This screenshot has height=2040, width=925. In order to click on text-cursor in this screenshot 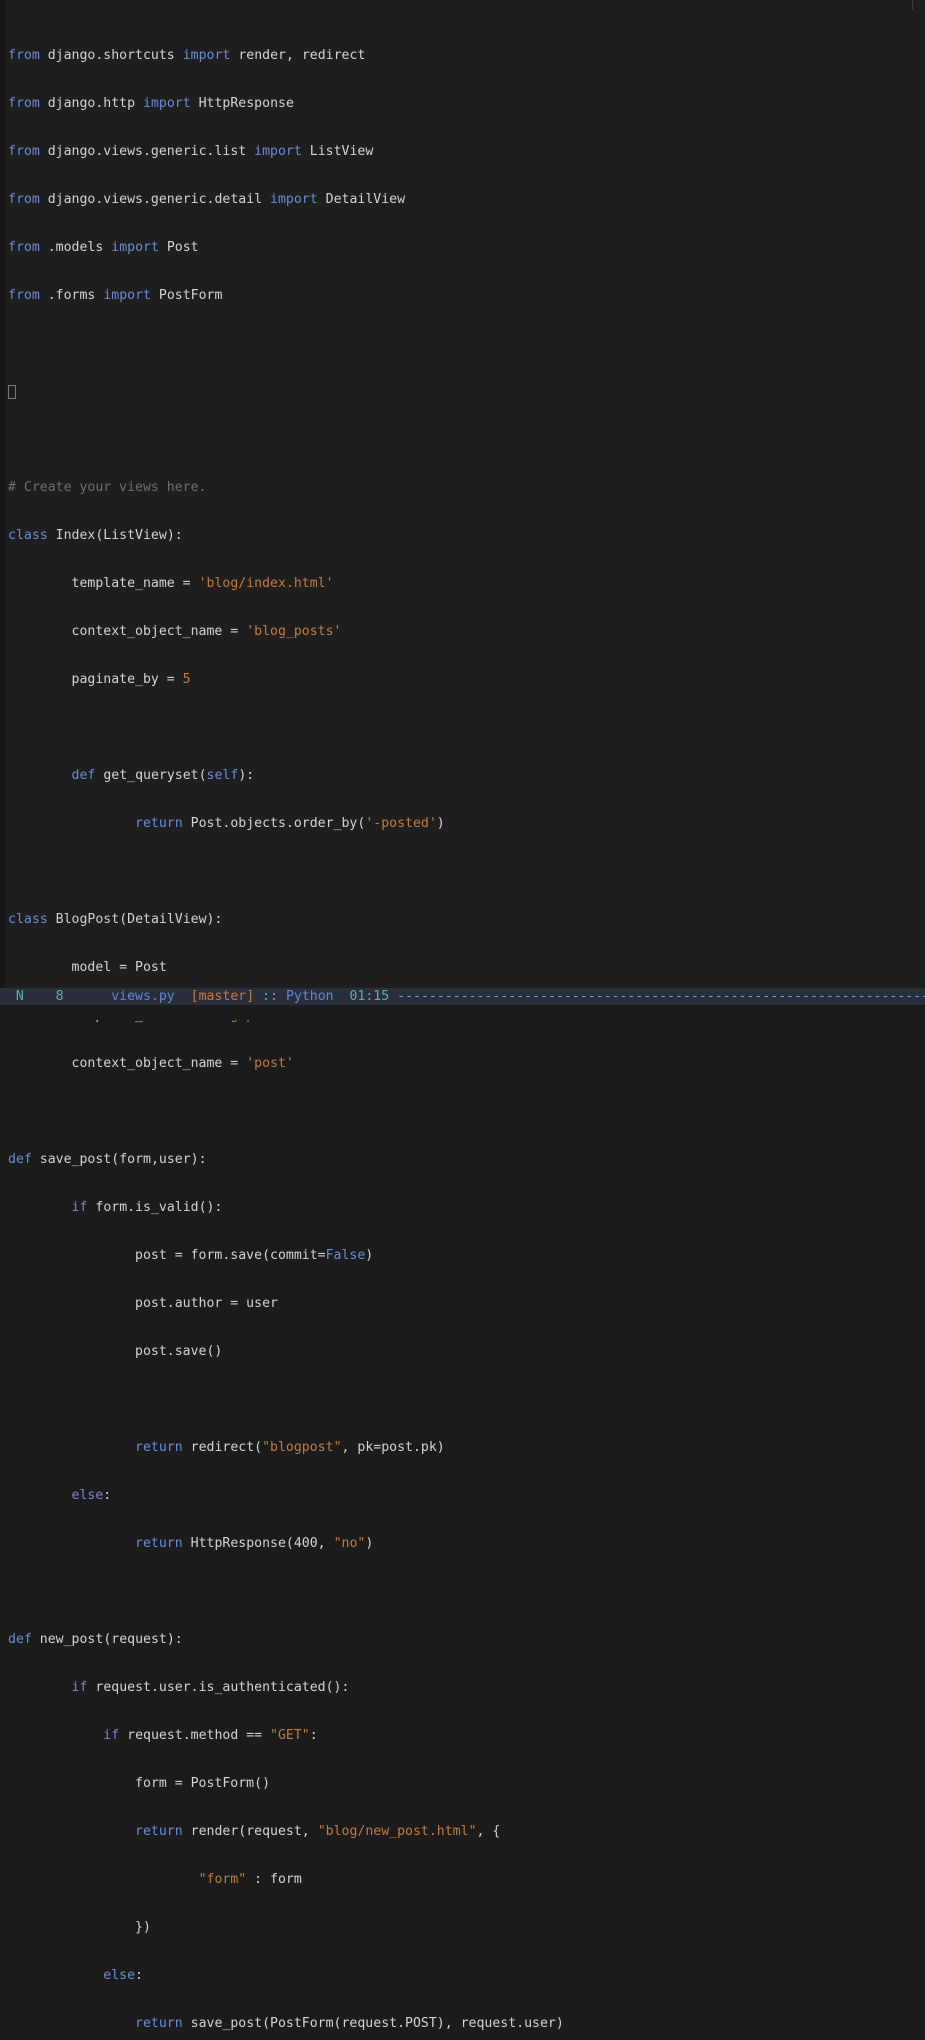, I will do `click(12, 392)`.